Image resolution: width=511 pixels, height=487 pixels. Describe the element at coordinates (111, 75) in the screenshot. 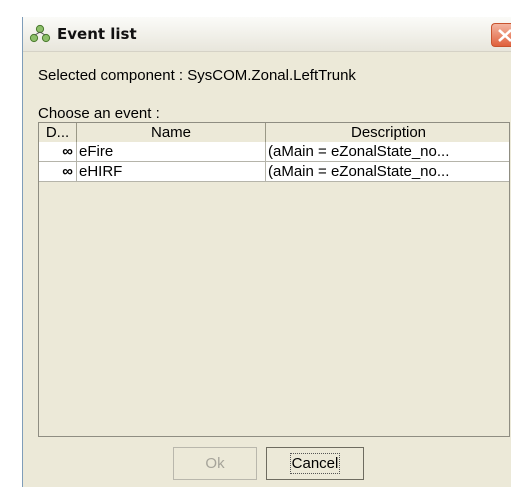

I see `selected-component-label: Selected component :` at that location.